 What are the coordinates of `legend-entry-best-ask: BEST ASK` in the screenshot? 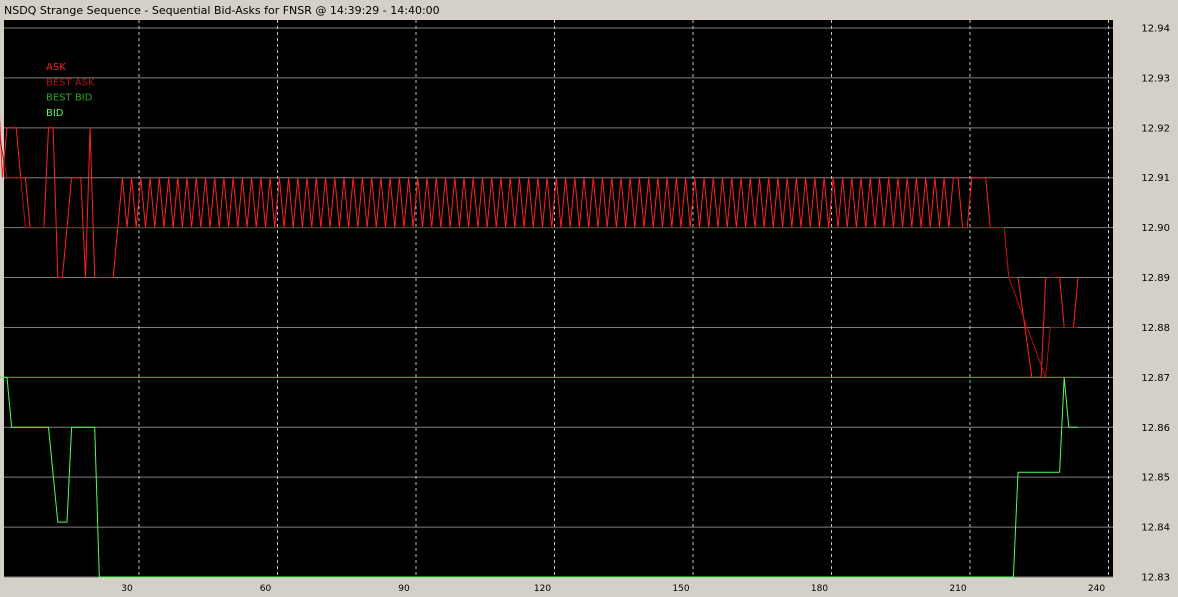 It's located at (70, 82).